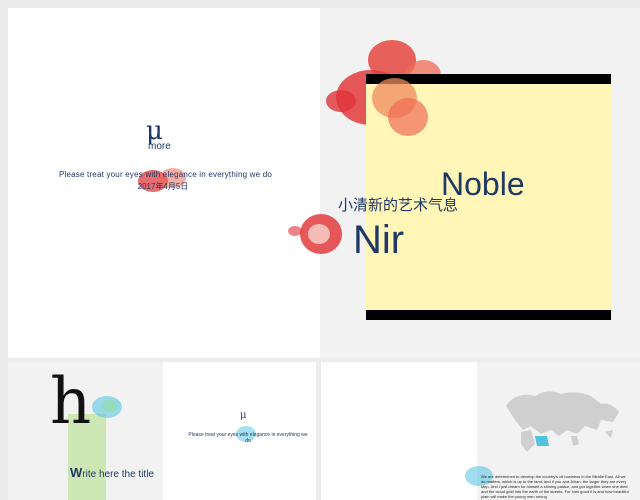 Image resolution: width=640 pixels, height=500 pixels. Describe the element at coordinates (562, 421) in the screenshot. I see `world-map-icon` at that location.